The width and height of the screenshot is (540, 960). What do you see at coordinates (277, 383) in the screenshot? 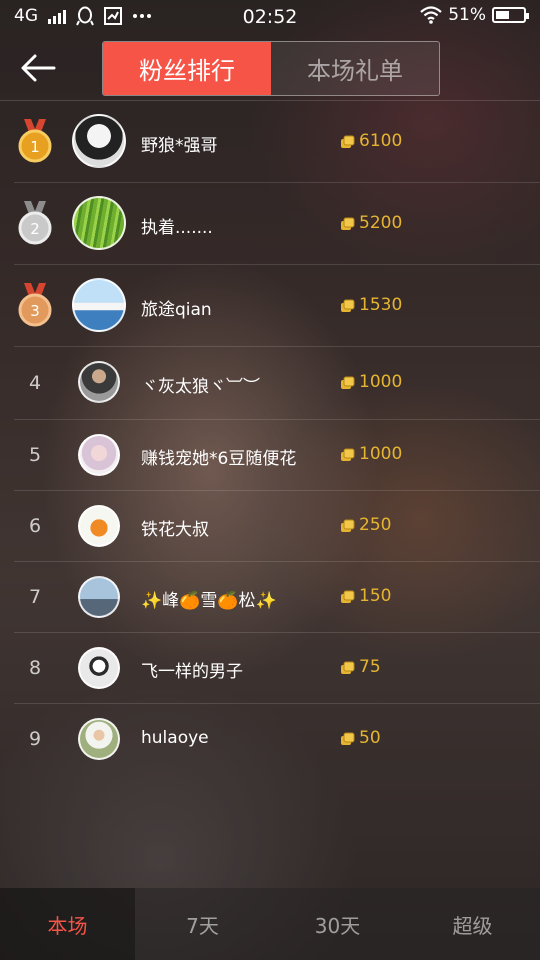
I see `ranking-row: 4 ヾ灰太狼ヾ︺︶ 1000` at bounding box center [277, 383].